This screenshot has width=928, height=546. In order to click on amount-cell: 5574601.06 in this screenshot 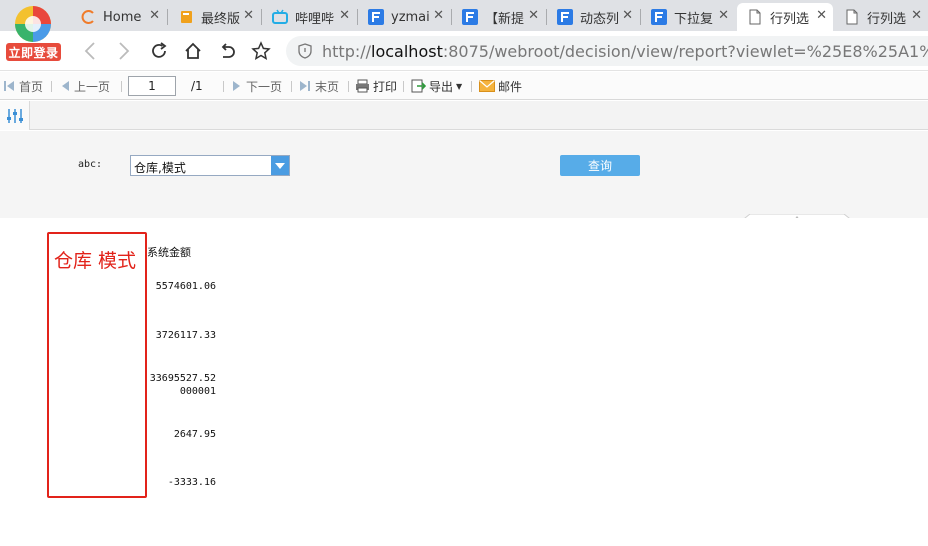, I will do `click(185, 286)`.